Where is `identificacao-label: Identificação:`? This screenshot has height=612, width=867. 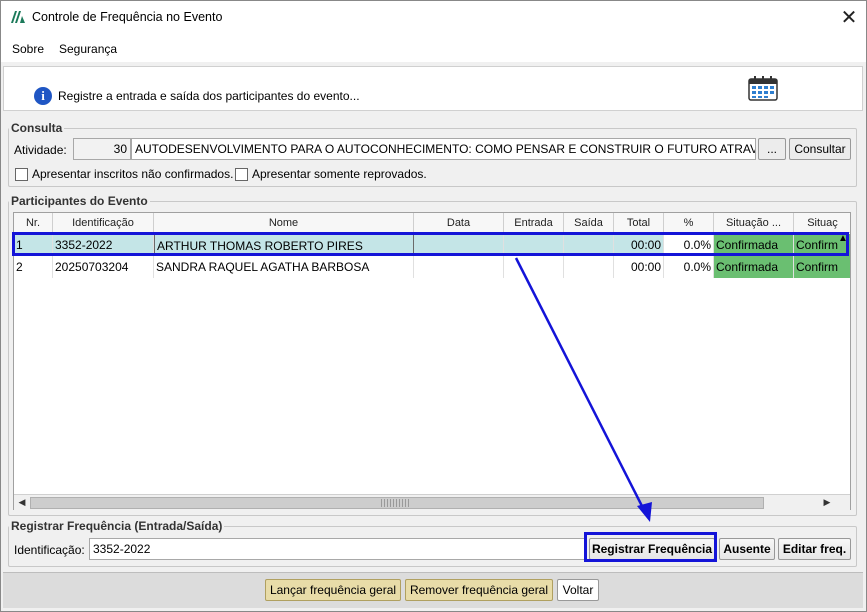 identificacao-label: Identificação: is located at coordinates (49, 550).